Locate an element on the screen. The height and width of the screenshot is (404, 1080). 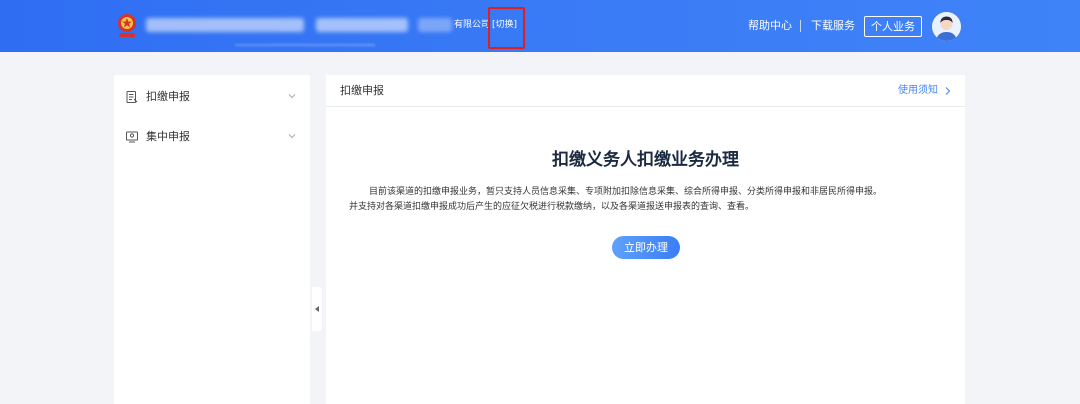
sidebar-item-centralized-declaration: 集中申报 is located at coordinates (212, 137).